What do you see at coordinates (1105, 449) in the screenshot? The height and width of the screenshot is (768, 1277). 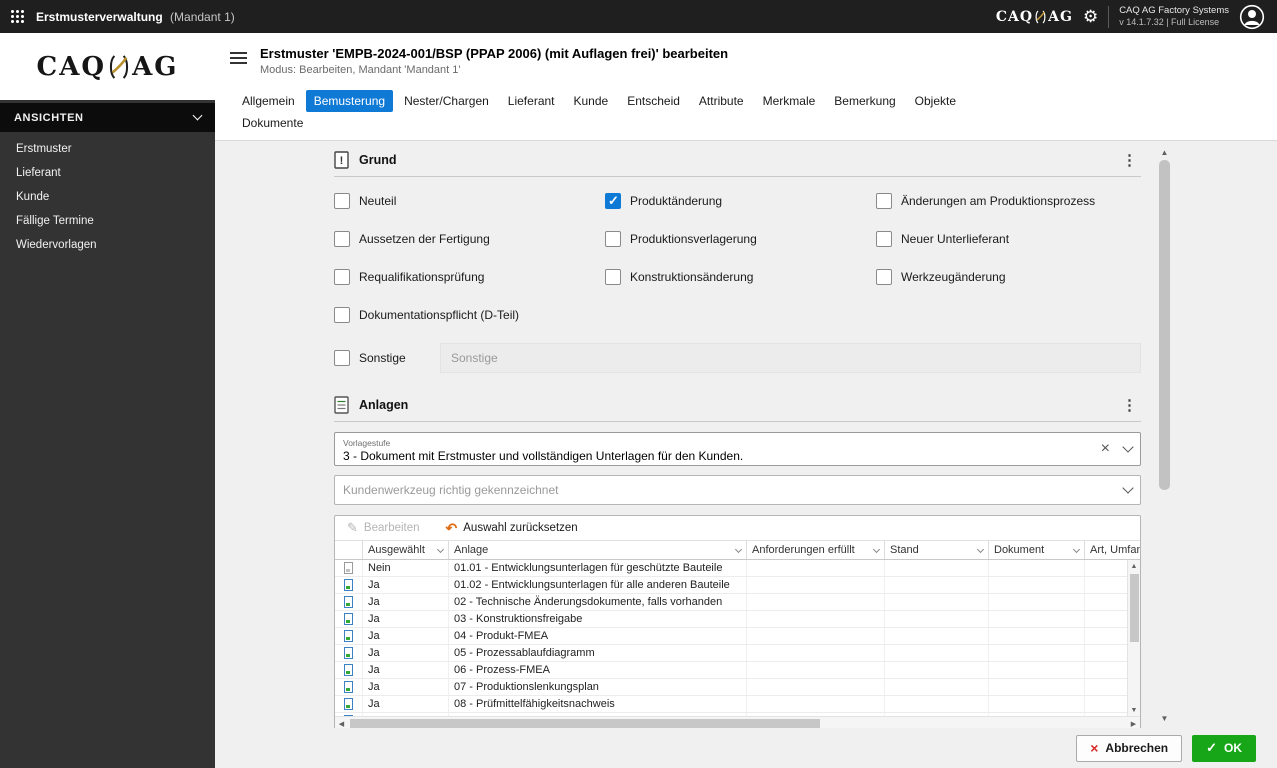 I see `clear-icon: ×` at bounding box center [1105, 449].